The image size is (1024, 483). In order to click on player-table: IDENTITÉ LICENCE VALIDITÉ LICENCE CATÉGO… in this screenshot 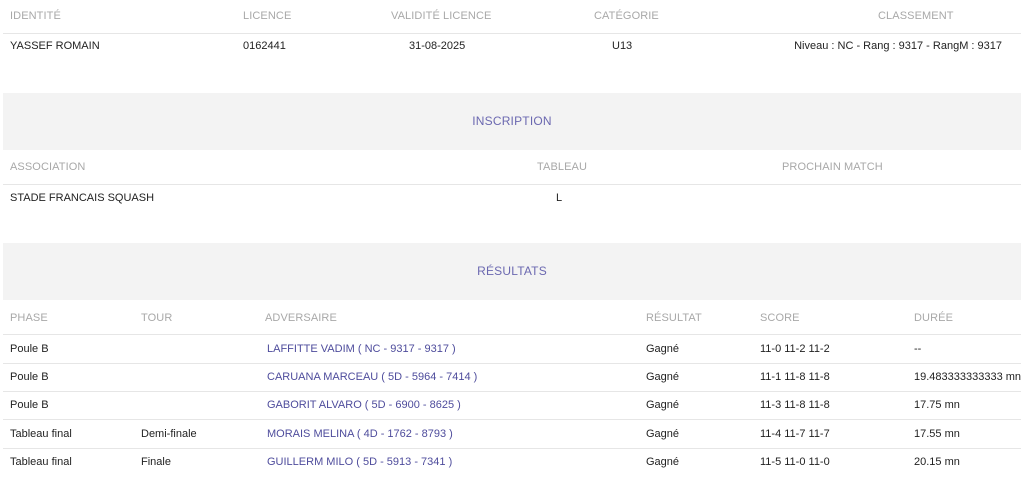, I will do `click(512, 33)`.